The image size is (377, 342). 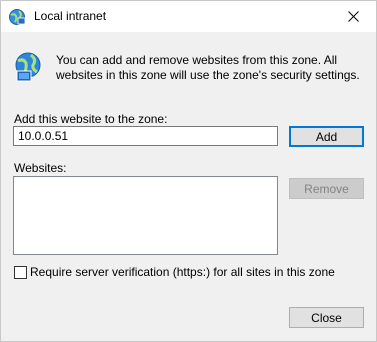 What do you see at coordinates (188, 16) in the screenshot?
I see `title-bar: Local intranet` at bounding box center [188, 16].